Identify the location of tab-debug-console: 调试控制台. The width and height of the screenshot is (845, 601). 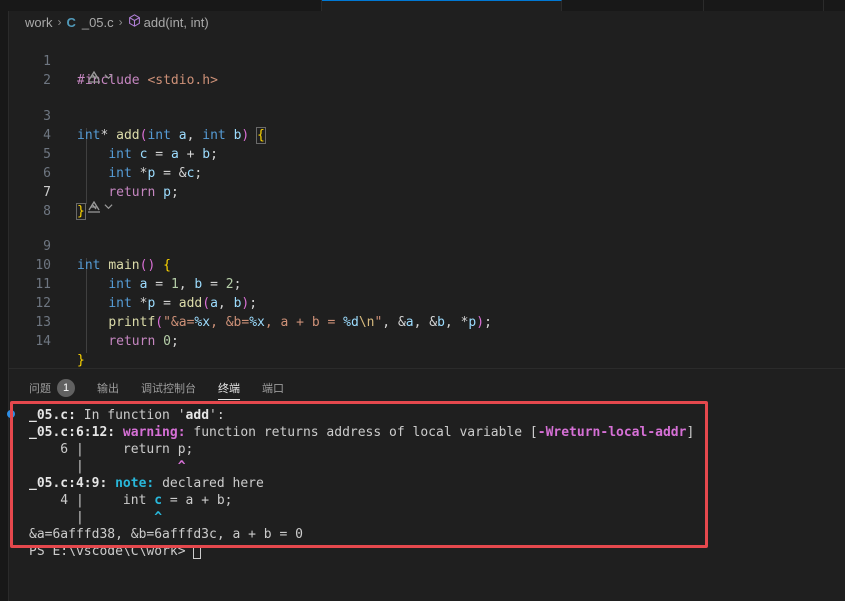
(168, 388).